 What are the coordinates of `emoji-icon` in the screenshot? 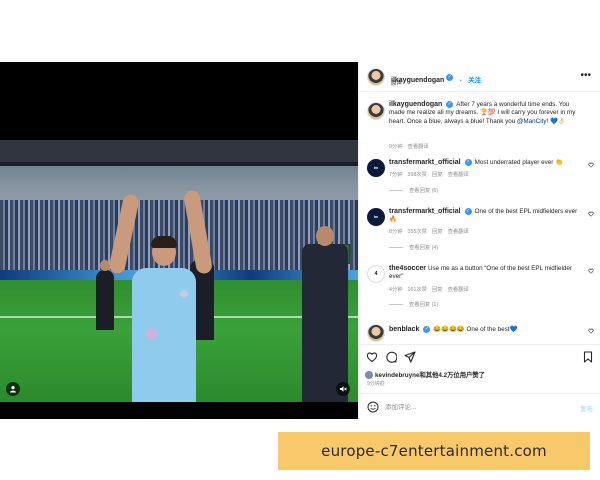 It's located at (373, 407).